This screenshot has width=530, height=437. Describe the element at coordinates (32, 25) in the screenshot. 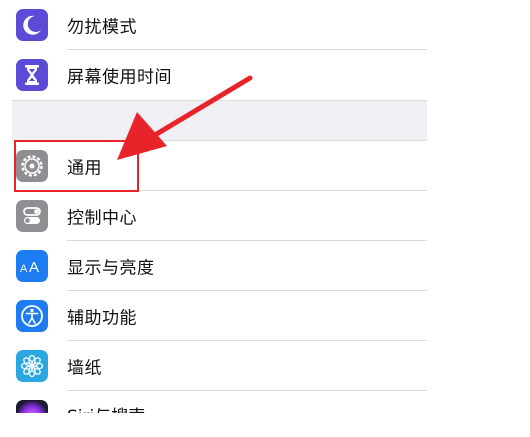

I see `moon-icon` at that location.